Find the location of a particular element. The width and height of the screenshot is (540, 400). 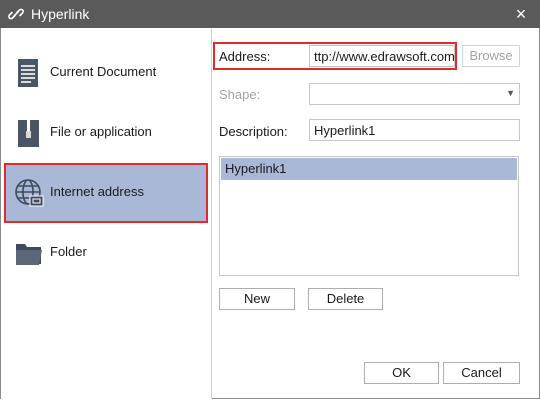

shape-select: ▼ is located at coordinates (414, 94).